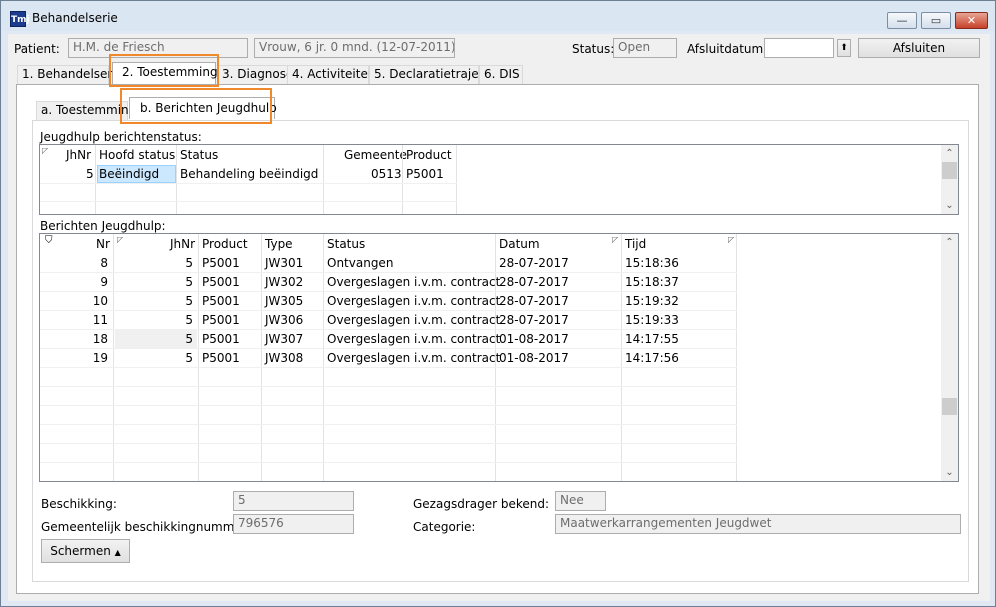 The width and height of the screenshot is (996, 607). What do you see at coordinates (100, 339) in the screenshot?
I see `cell-nr: 18` at bounding box center [100, 339].